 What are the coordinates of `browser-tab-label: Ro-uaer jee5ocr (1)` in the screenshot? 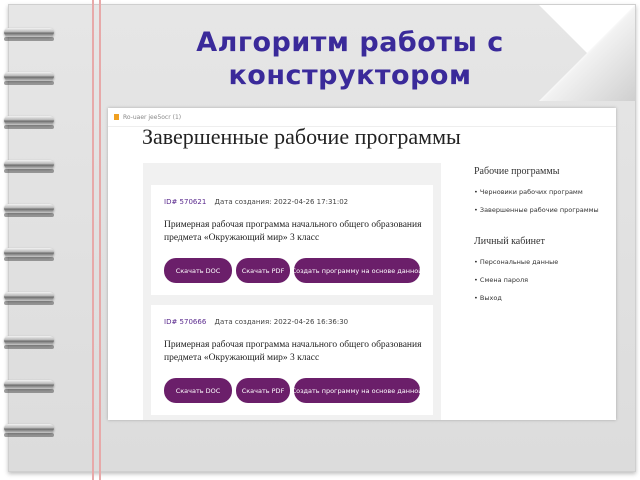 It's located at (152, 117).